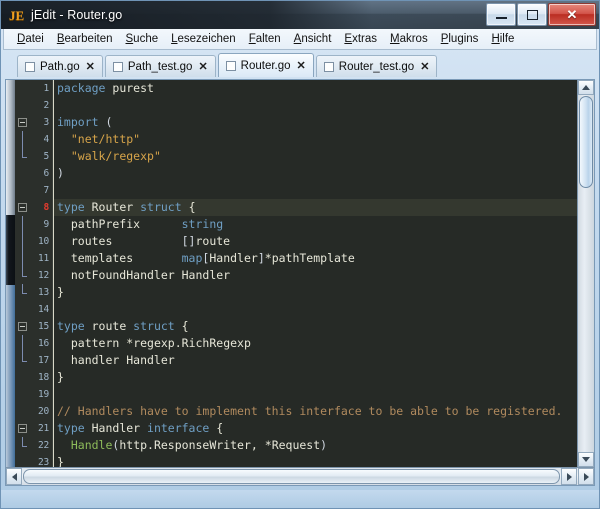 The width and height of the screenshot is (600, 509). I want to click on code-token-id, so click(64, 156).